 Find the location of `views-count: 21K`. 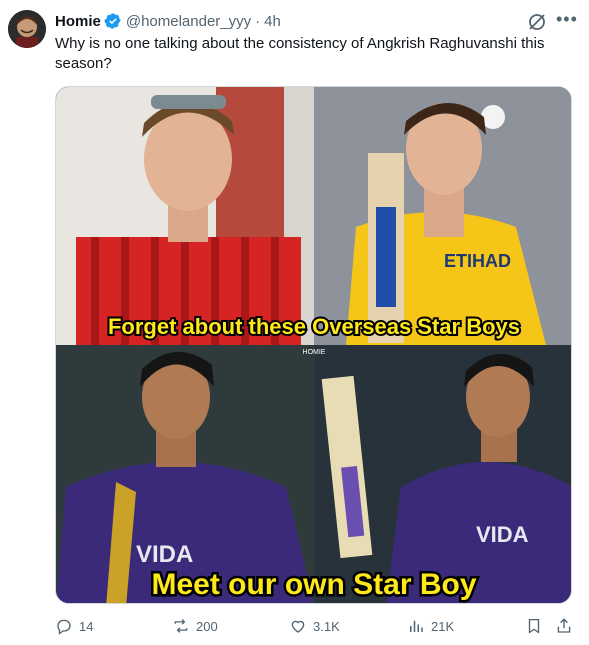

views-count: 21K is located at coordinates (443, 626).